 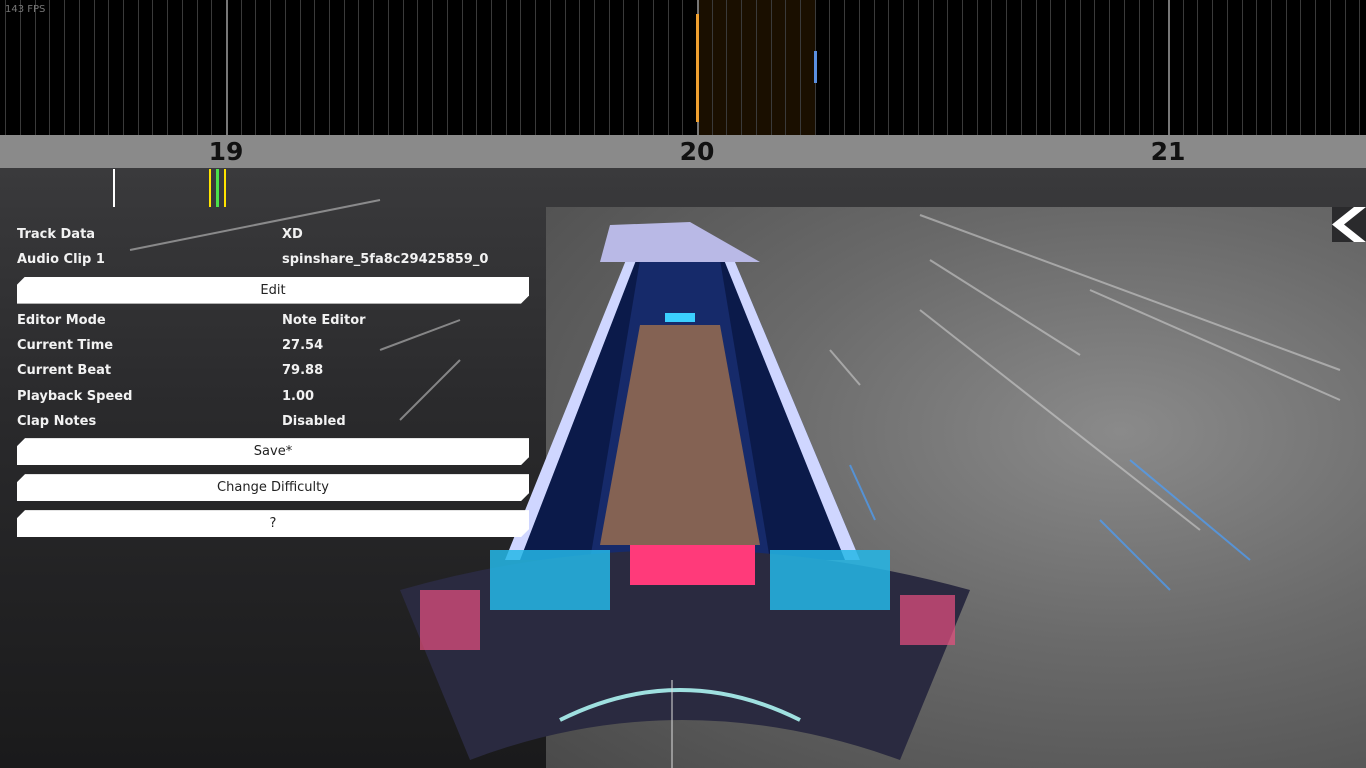 I want to click on label: Current Beat, so click(x=64, y=371).